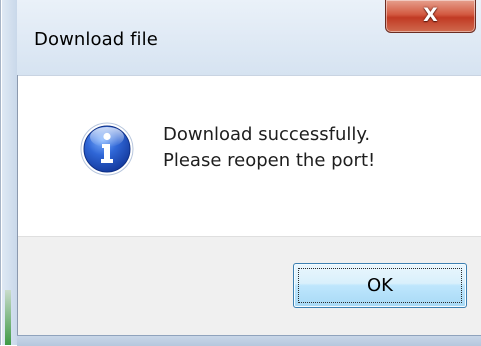  What do you see at coordinates (249, 340) in the screenshot?
I see `window-bottom-frame` at bounding box center [249, 340].